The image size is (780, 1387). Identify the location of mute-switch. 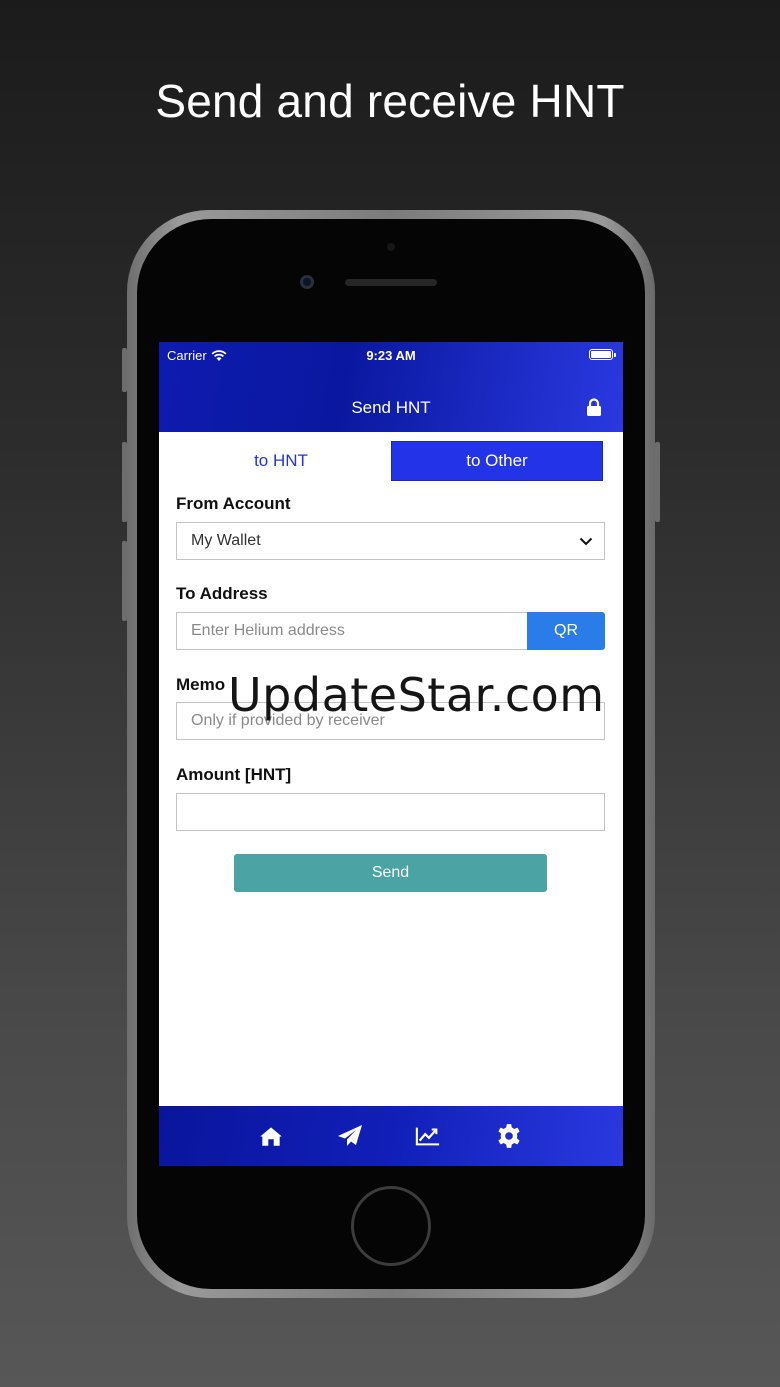
(124, 370).